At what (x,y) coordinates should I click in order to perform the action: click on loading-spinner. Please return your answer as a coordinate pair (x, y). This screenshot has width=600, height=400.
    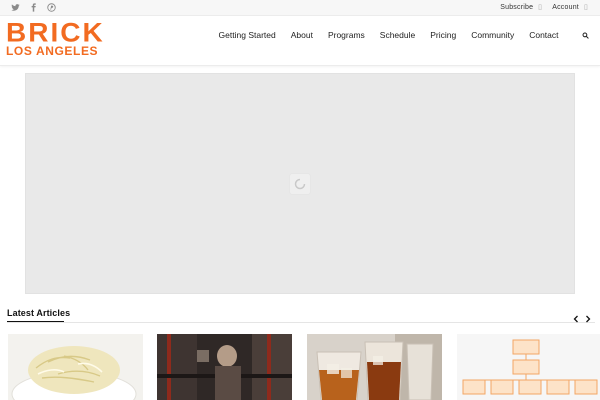
    Looking at the image, I should click on (300, 184).